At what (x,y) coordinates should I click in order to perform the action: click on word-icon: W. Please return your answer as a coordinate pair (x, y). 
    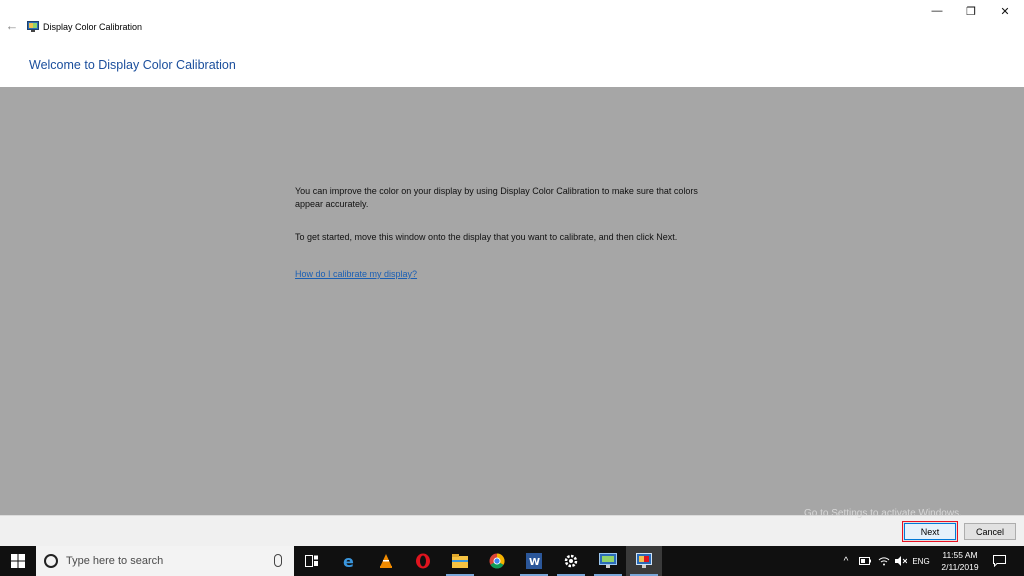
    Looking at the image, I should click on (534, 561).